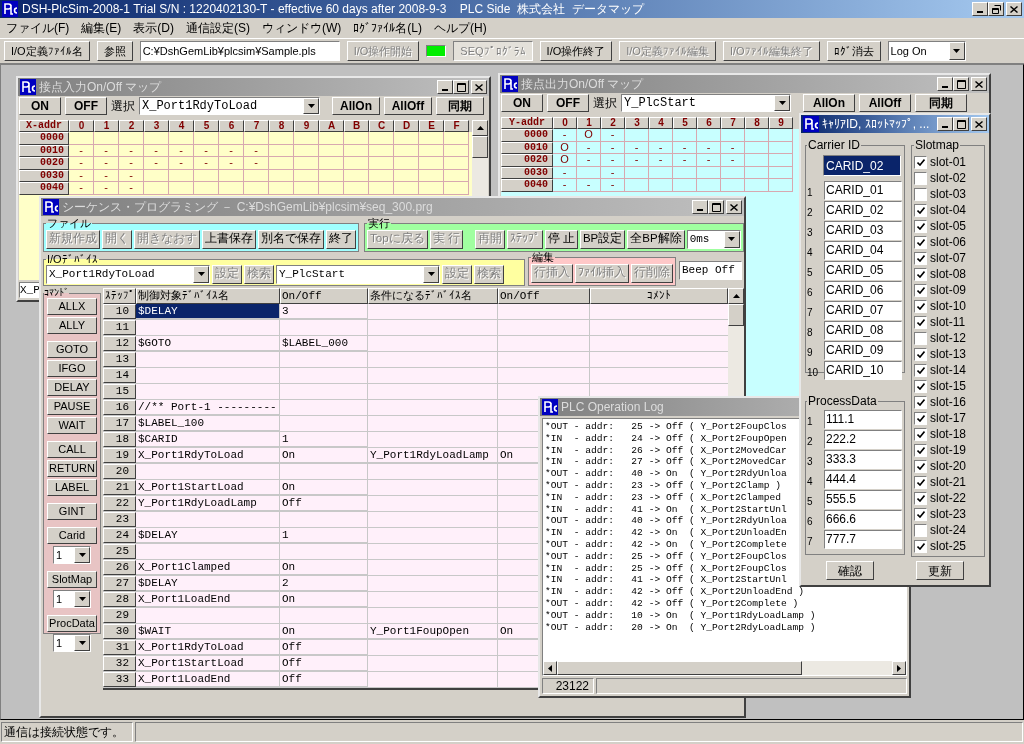  Describe the element at coordinates (119, 631) in the screenshot. I see `row-header: 30` at that location.